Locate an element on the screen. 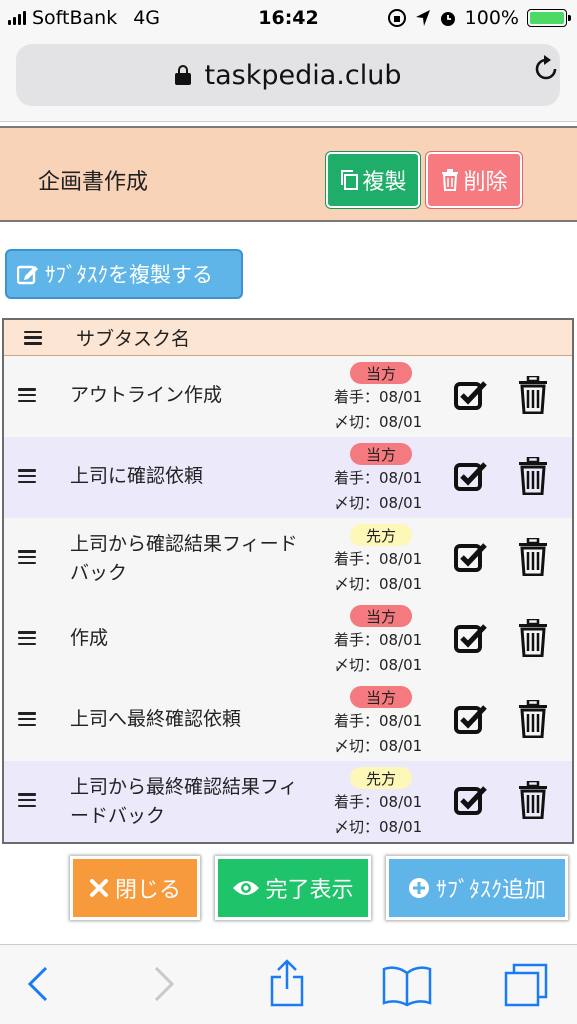  add-subtask-button: ｻﾌﾞﾀｽｸ追加 is located at coordinates (477, 888).